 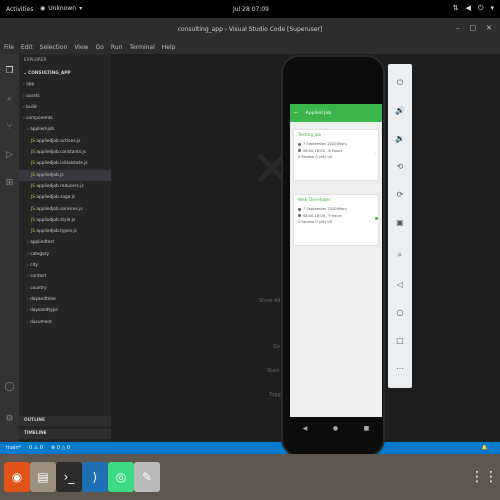 What do you see at coordinates (43, 8) in the screenshot?
I see `app-icon: ◉` at bounding box center [43, 8].